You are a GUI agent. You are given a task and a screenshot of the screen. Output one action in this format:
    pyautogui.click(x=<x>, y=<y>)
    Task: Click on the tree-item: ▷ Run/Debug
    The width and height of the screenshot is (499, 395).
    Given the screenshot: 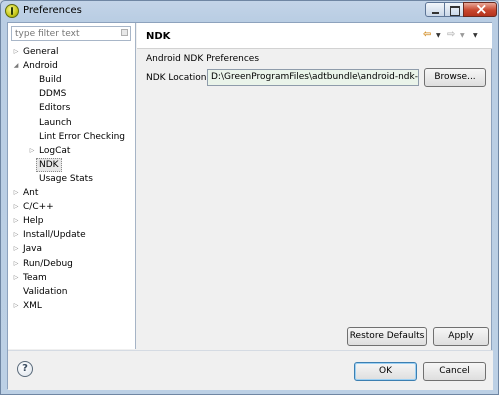 What is the action you would take?
    pyautogui.click(x=71, y=264)
    